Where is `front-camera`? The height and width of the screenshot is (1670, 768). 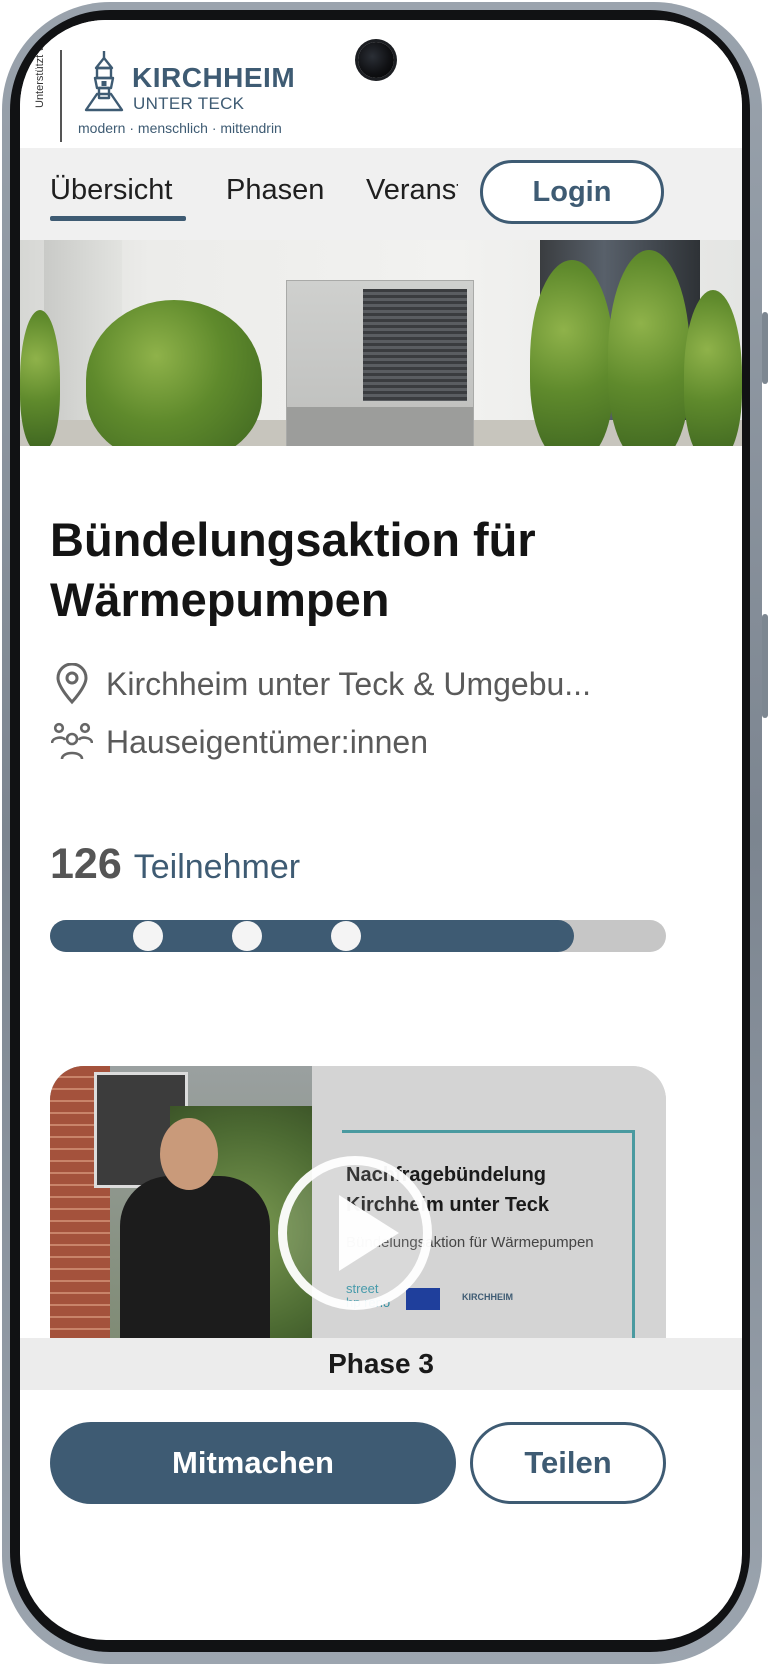 front-camera is located at coordinates (376, 60).